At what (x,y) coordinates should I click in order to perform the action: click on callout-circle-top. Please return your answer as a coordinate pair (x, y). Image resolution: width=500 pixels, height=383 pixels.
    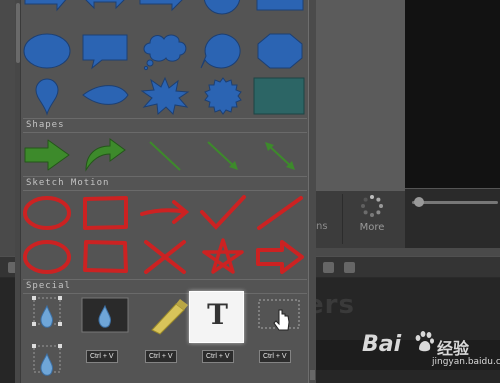
    Looking at the image, I should click on (223, 12).